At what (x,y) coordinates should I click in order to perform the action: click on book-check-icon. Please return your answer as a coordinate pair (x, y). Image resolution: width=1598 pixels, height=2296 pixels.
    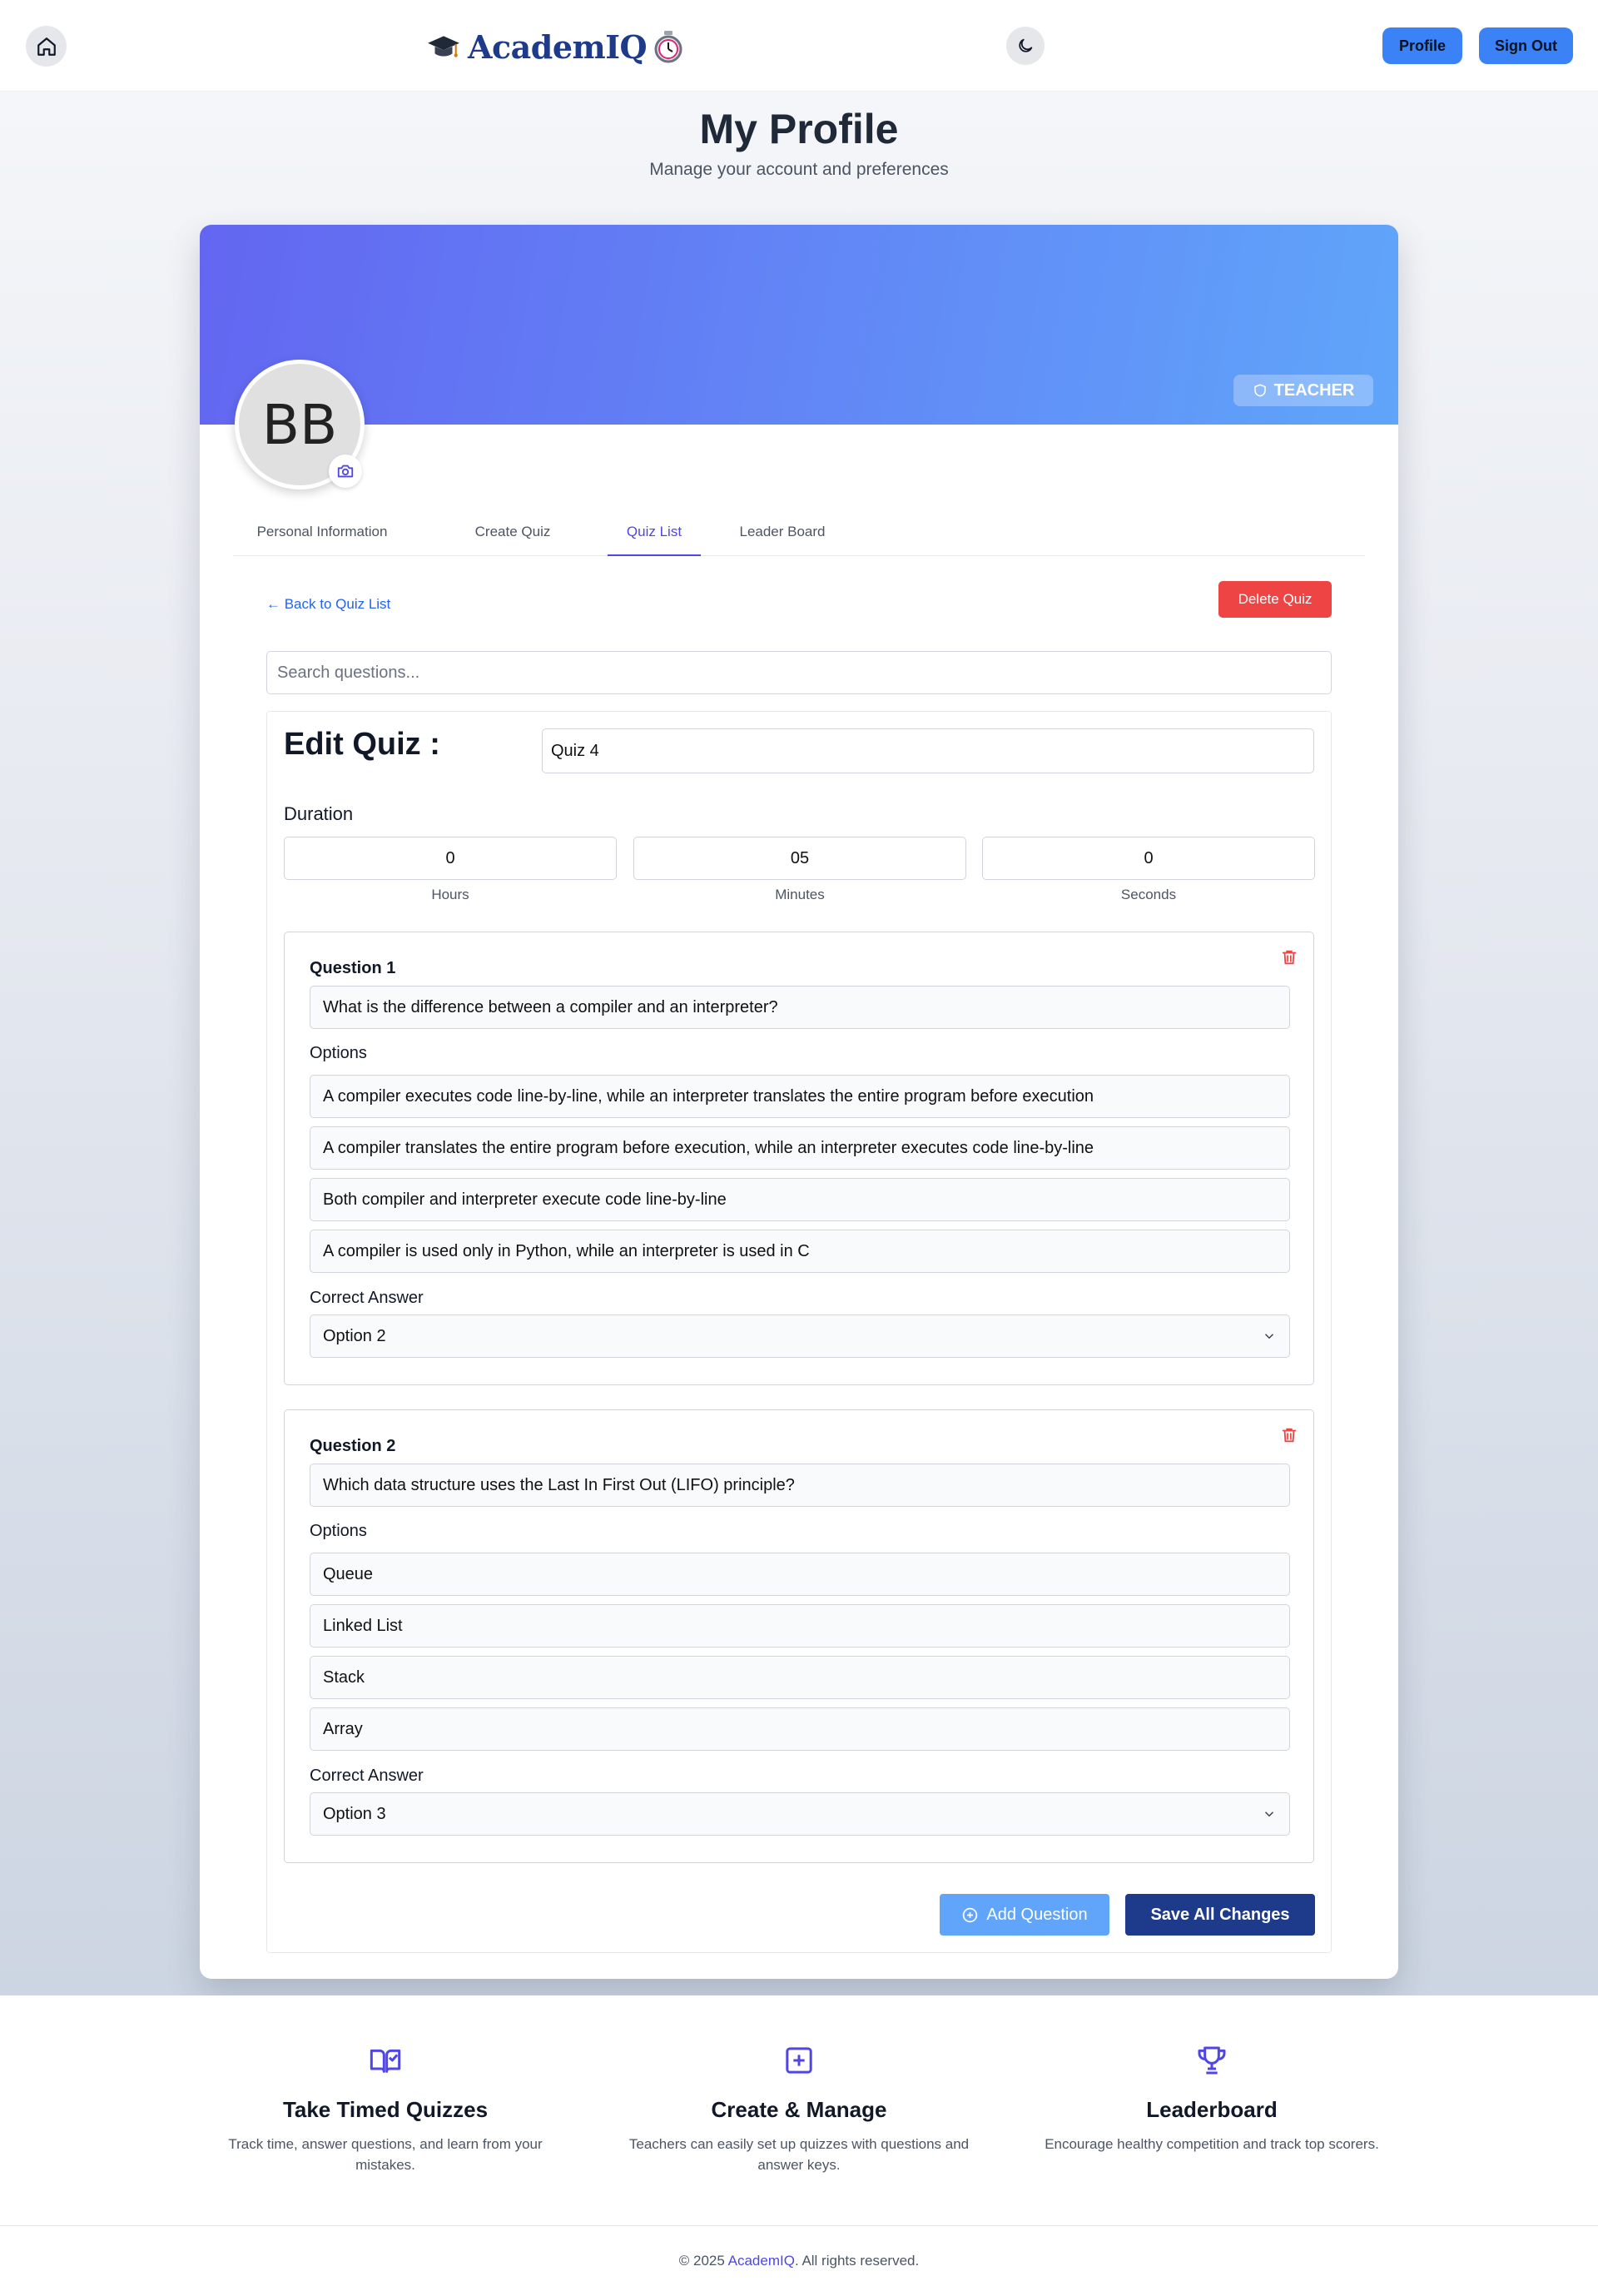
    Looking at the image, I should click on (385, 2061).